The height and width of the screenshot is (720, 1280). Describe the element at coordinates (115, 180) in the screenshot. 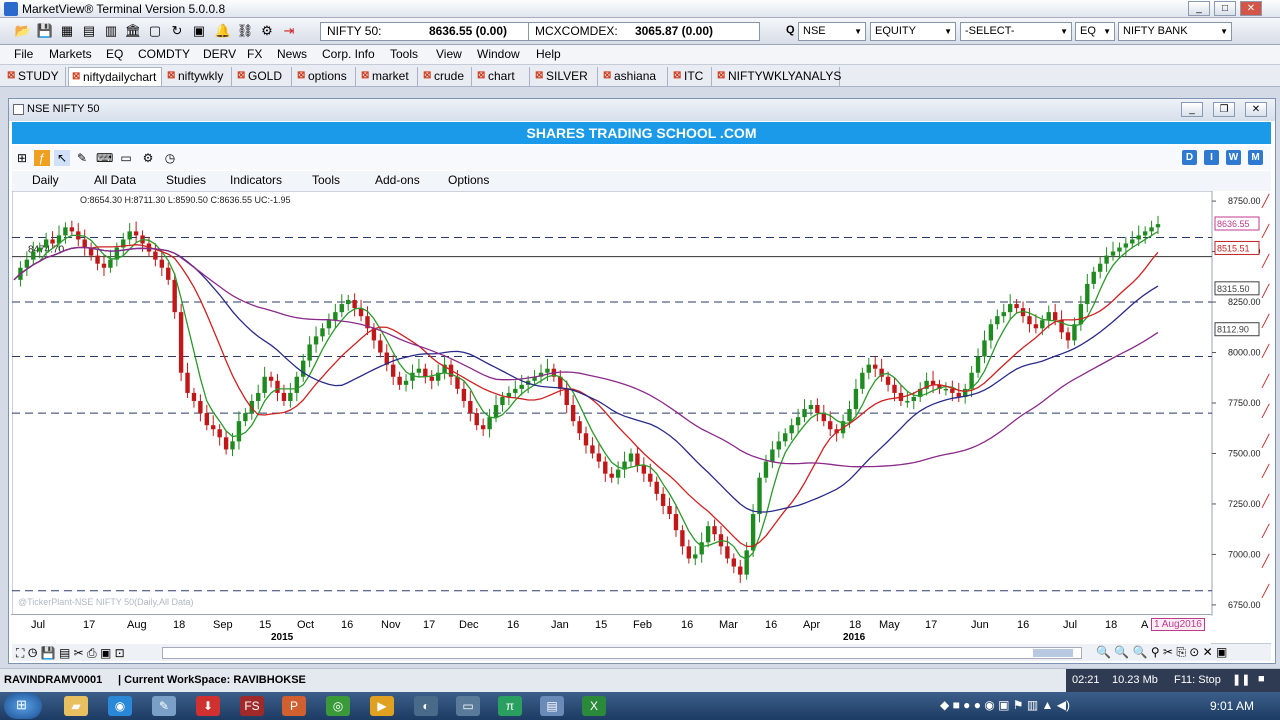

I see `chart-menu-all-data: All Data` at that location.